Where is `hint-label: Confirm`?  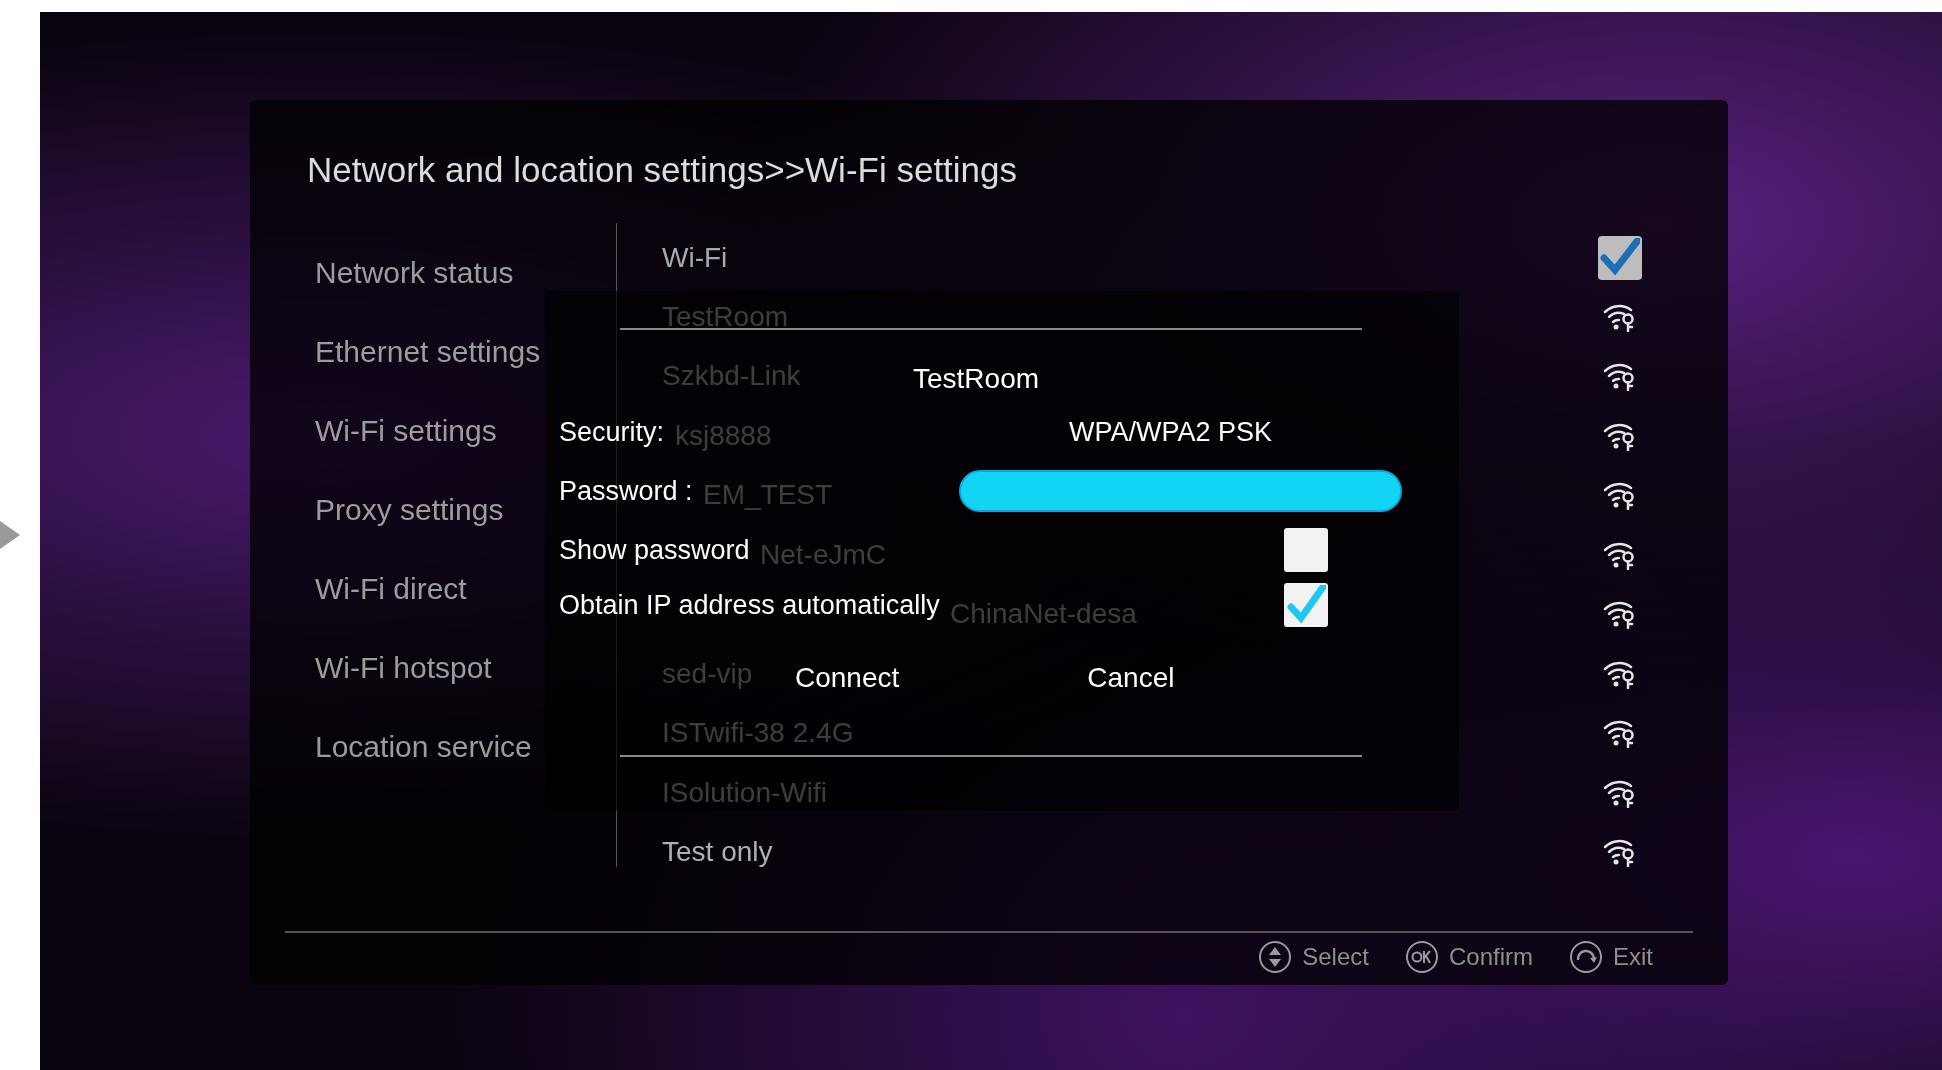 hint-label: Confirm is located at coordinates (1490, 957).